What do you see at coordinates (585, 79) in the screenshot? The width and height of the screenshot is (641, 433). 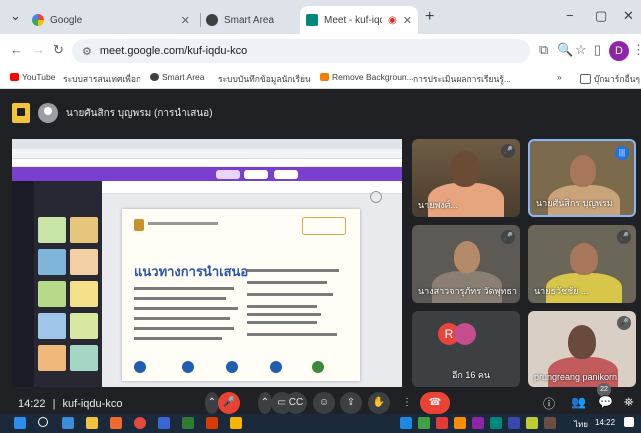 I see `folder-icon` at bounding box center [585, 79].